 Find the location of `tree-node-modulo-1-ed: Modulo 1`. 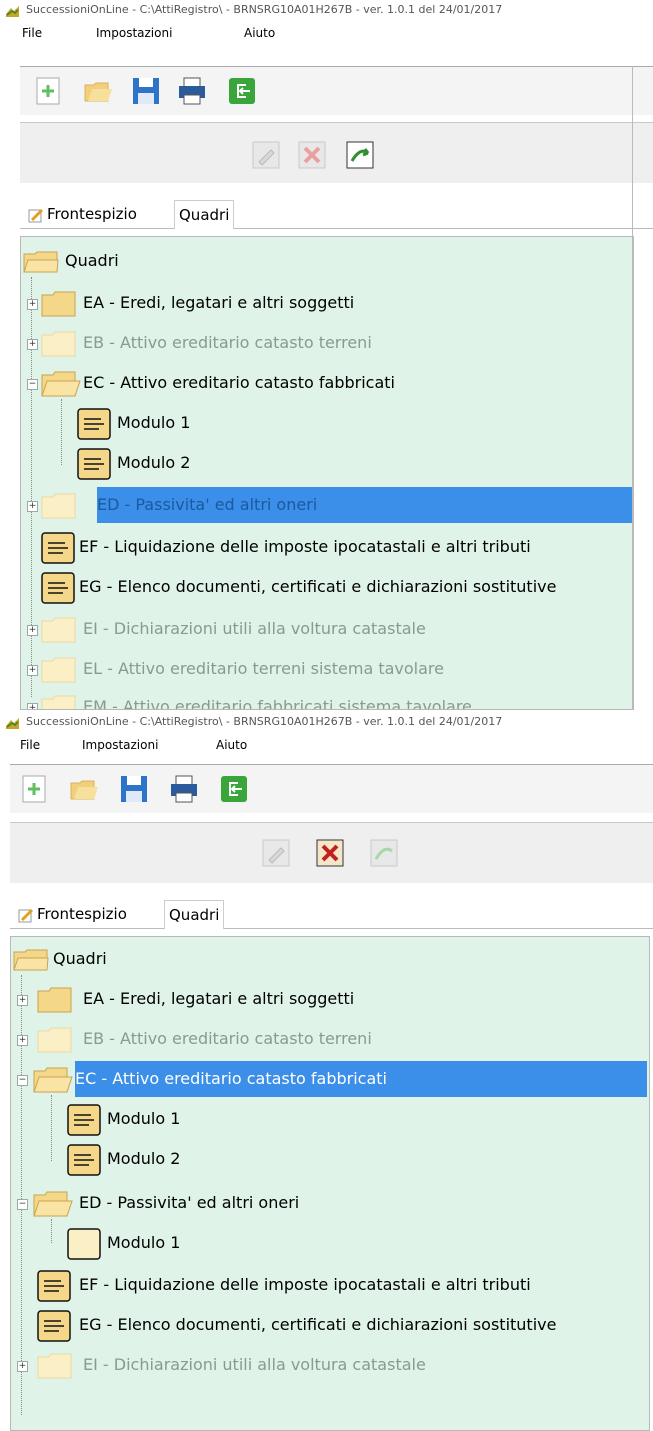

tree-node-modulo-1-ed: Modulo 1 is located at coordinates (201, 1243).